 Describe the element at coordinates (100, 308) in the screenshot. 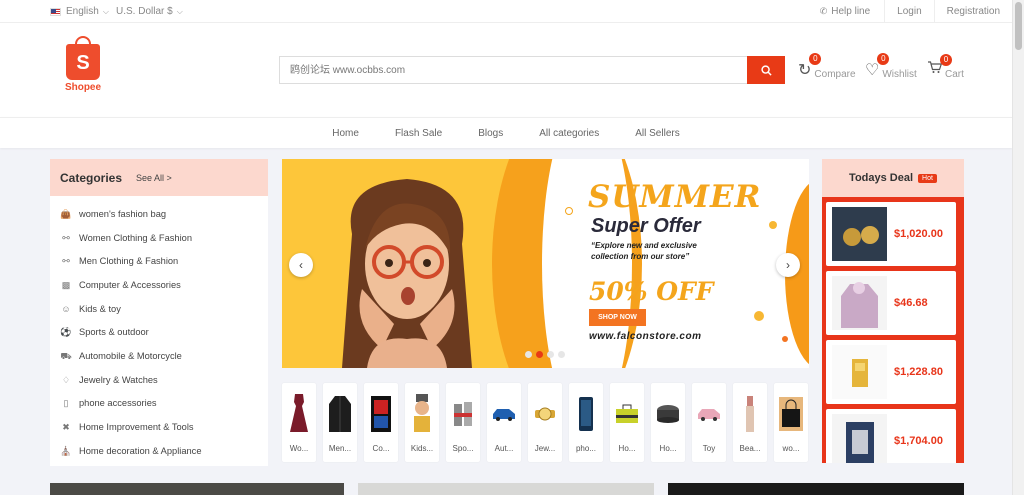

I see `category-label: Kids & toy` at that location.